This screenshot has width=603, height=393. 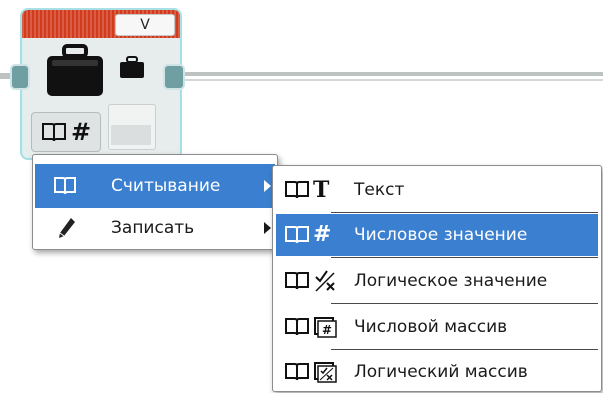 I want to click on submenu-item-logical-array: Логический массив, so click(x=437, y=372).